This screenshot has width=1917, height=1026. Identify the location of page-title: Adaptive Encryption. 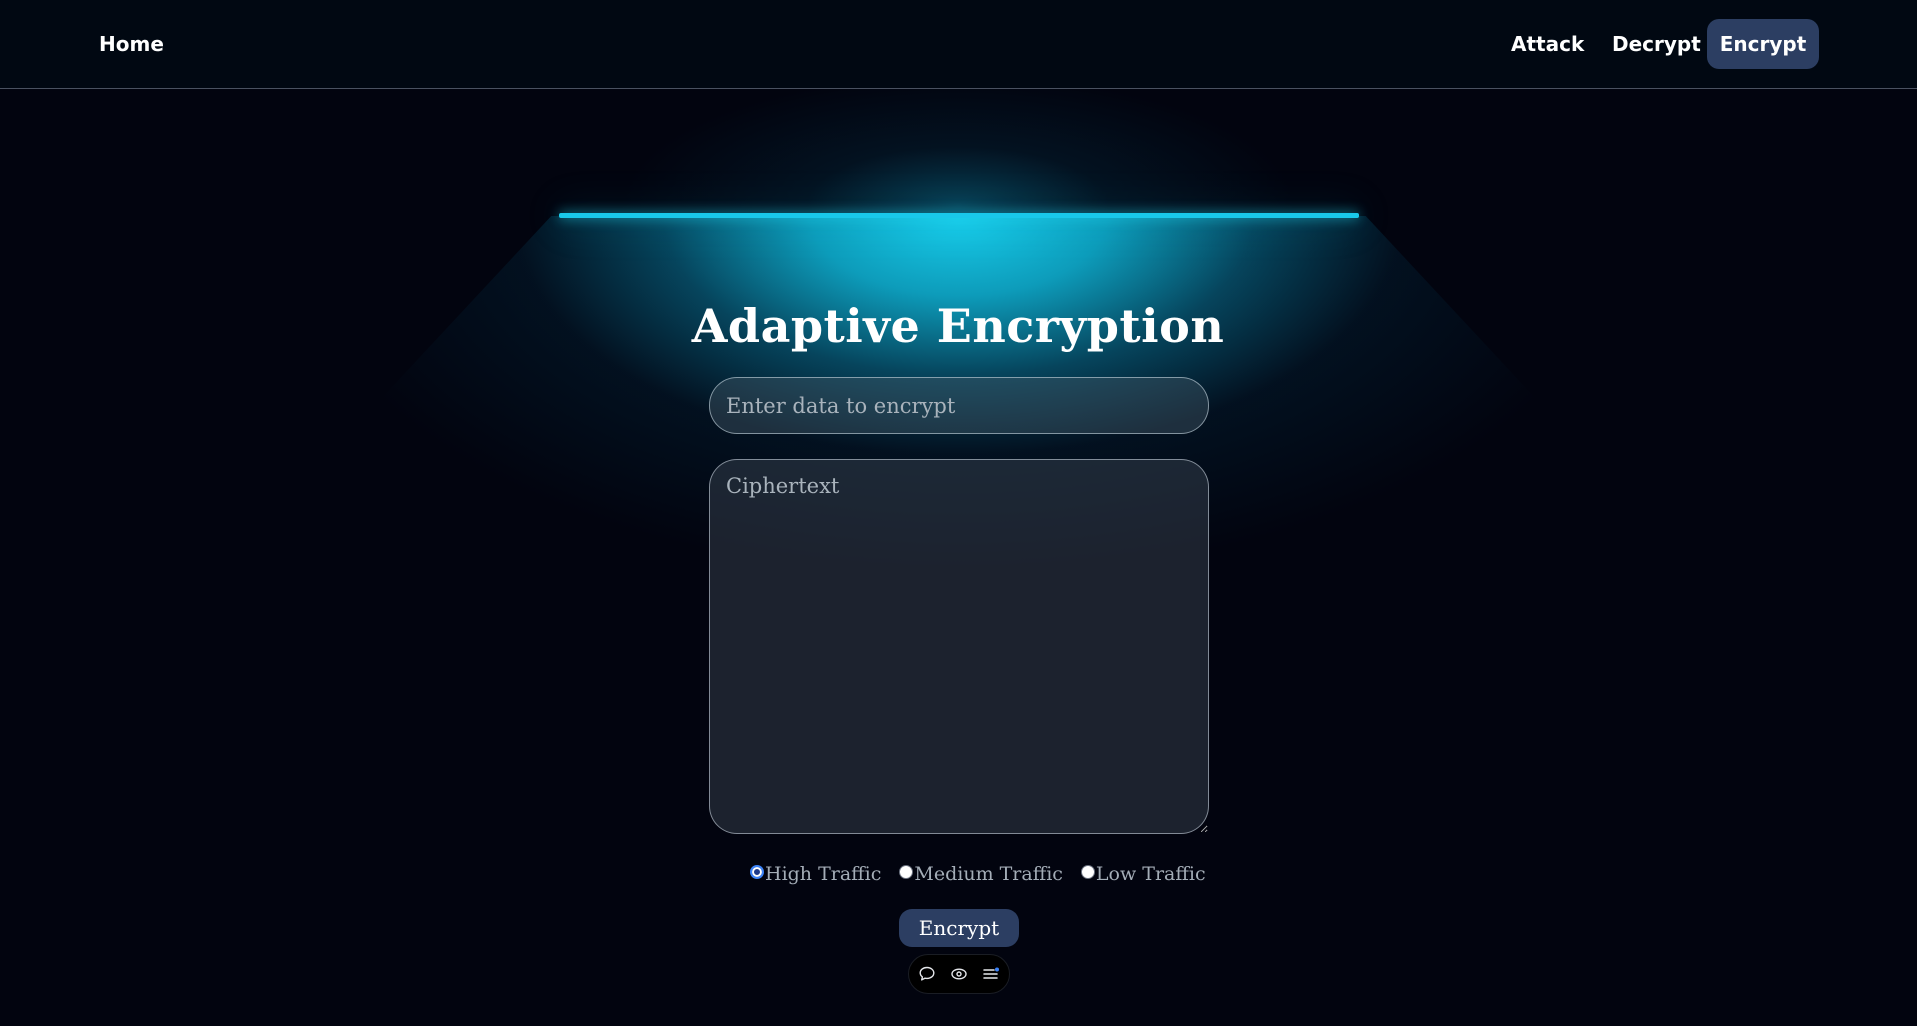
(958, 326).